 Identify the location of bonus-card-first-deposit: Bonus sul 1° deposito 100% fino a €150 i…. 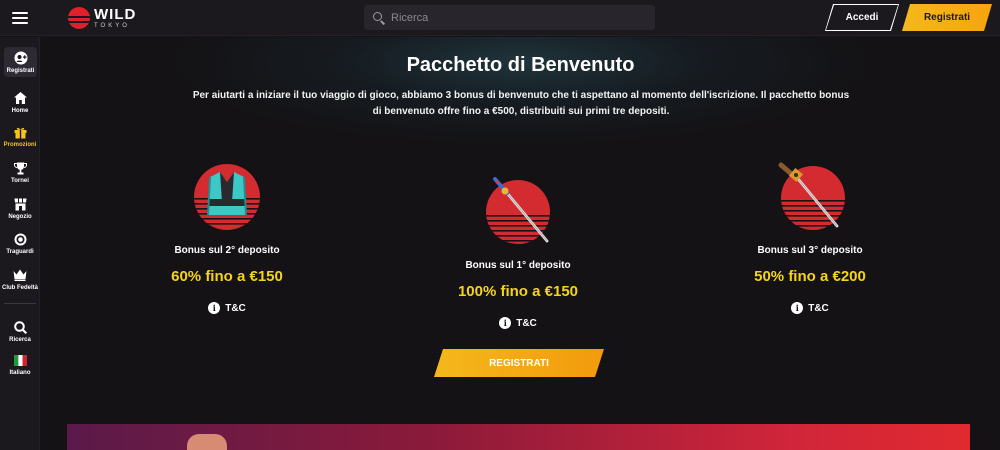
(518, 253).